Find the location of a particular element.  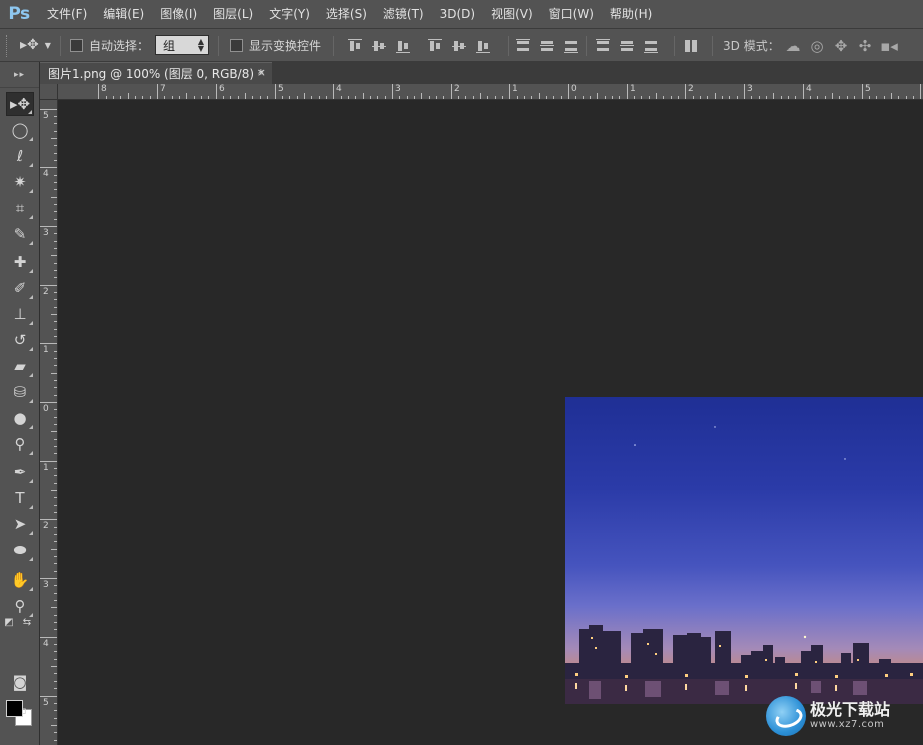

paint-bucket-tool: ⛁ is located at coordinates (20, 392).